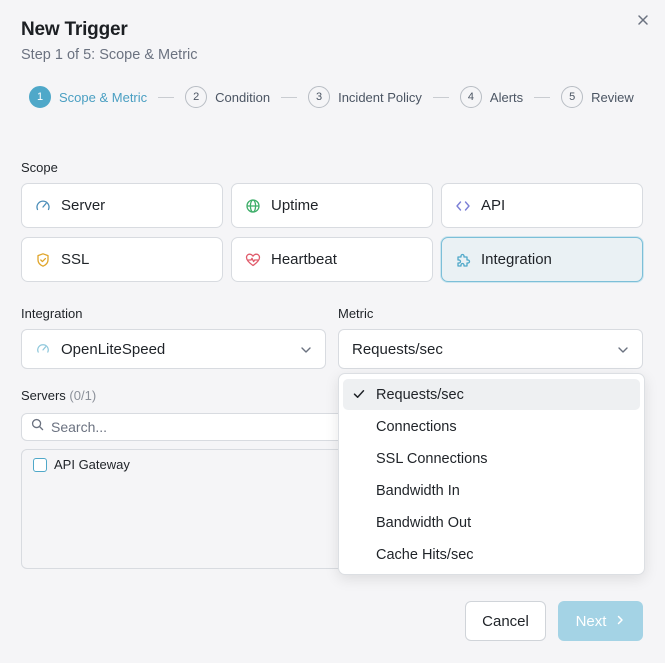  I want to click on step-condition: 2 Condition, so click(227, 97).